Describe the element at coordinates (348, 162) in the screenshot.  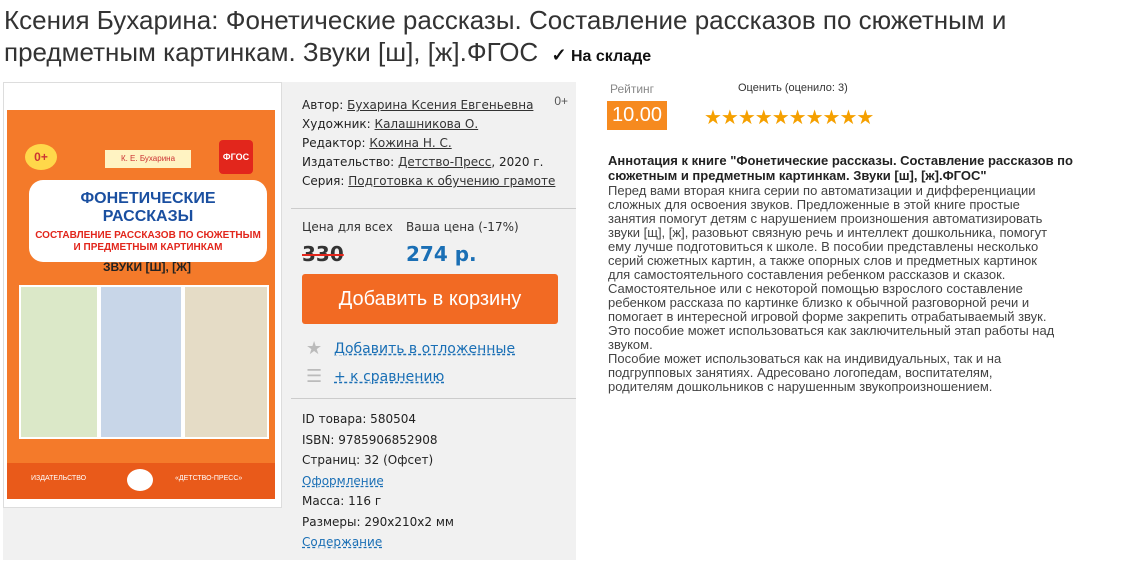
I see `meta-publisher-label: Издательство:` at that location.